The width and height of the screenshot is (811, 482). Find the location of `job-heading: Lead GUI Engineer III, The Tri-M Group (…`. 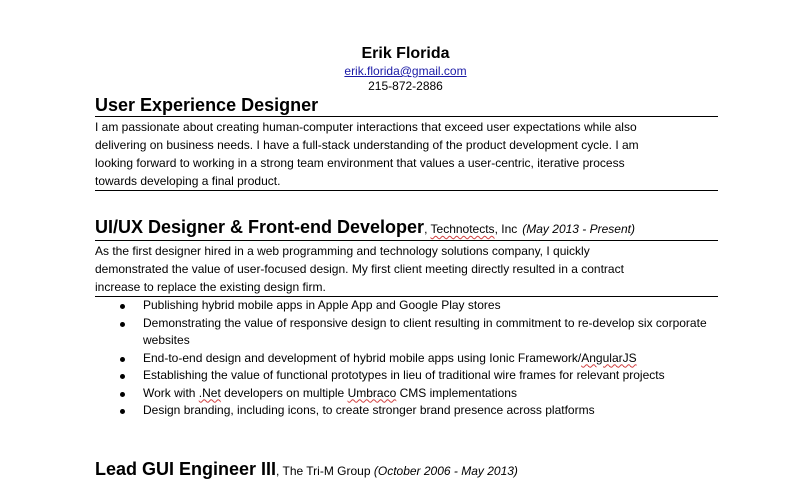

job-heading: Lead GUI Engineer III, The Tri-M Group (… is located at coordinates (406, 470).